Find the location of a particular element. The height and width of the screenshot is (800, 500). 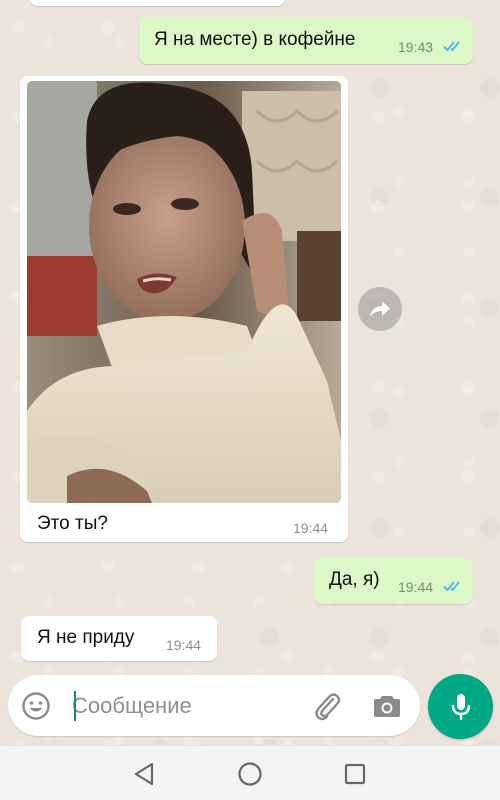

home-circle-icon is located at coordinates (250, 774).